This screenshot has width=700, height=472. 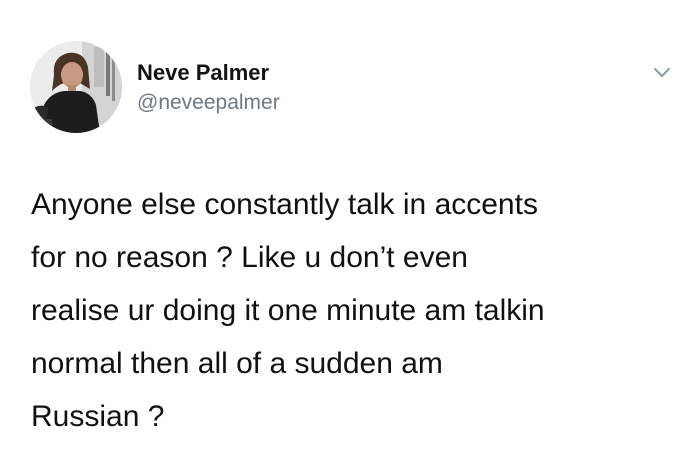 I want to click on avatar, so click(x=76, y=87).